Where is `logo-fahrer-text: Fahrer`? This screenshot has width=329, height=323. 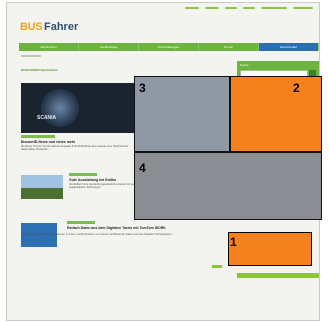 logo-fahrer-text: Fahrer is located at coordinates (61, 27).